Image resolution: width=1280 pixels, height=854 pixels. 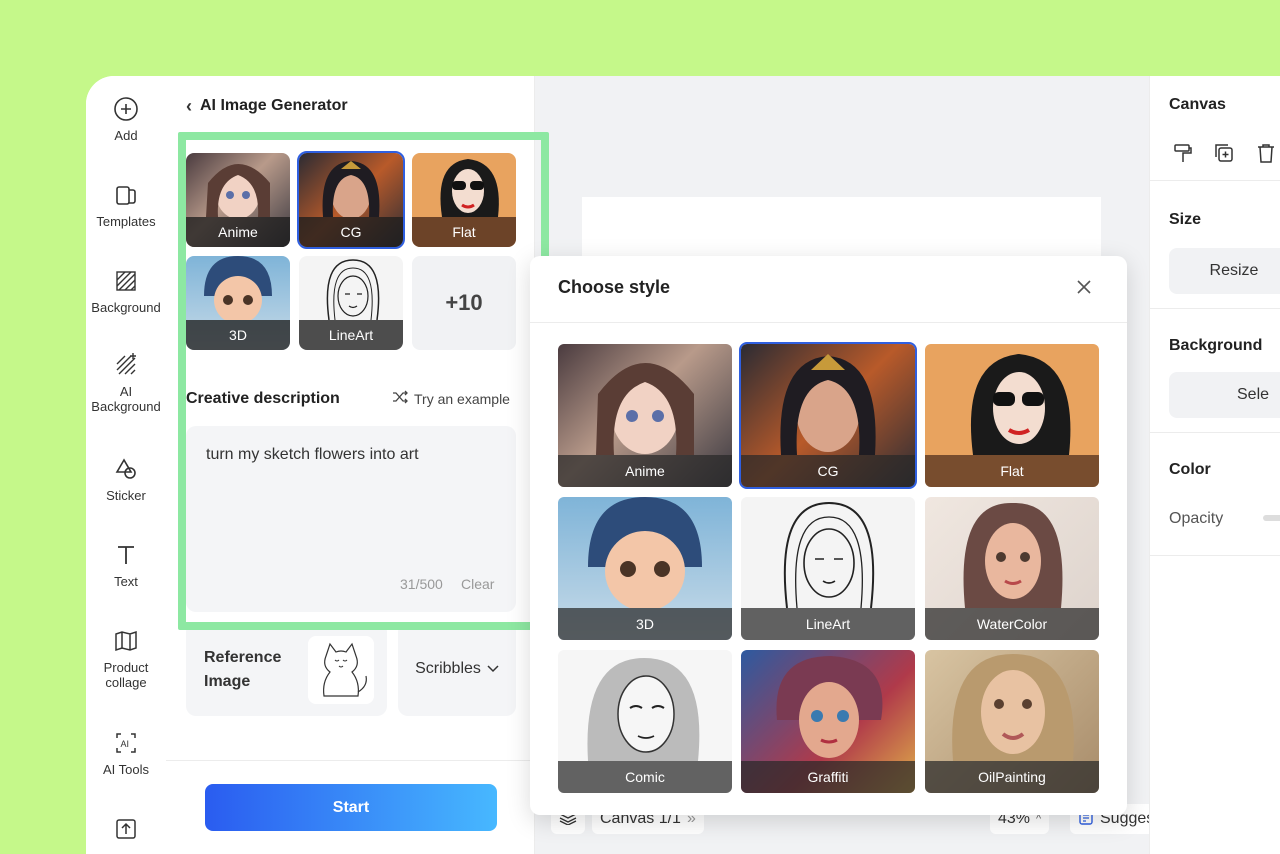 What do you see at coordinates (645, 721) in the screenshot?
I see `style-card-comic: Comic` at bounding box center [645, 721].